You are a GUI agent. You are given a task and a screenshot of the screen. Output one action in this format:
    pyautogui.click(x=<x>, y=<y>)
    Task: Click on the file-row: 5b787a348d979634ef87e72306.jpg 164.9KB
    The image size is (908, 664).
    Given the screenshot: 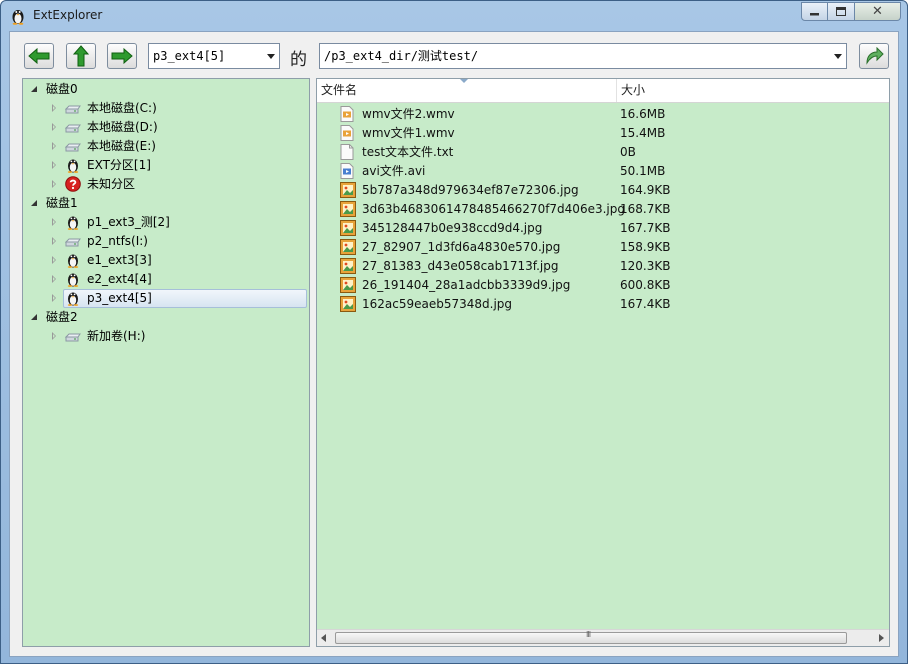 What is the action you would take?
    pyautogui.click(x=603, y=190)
    